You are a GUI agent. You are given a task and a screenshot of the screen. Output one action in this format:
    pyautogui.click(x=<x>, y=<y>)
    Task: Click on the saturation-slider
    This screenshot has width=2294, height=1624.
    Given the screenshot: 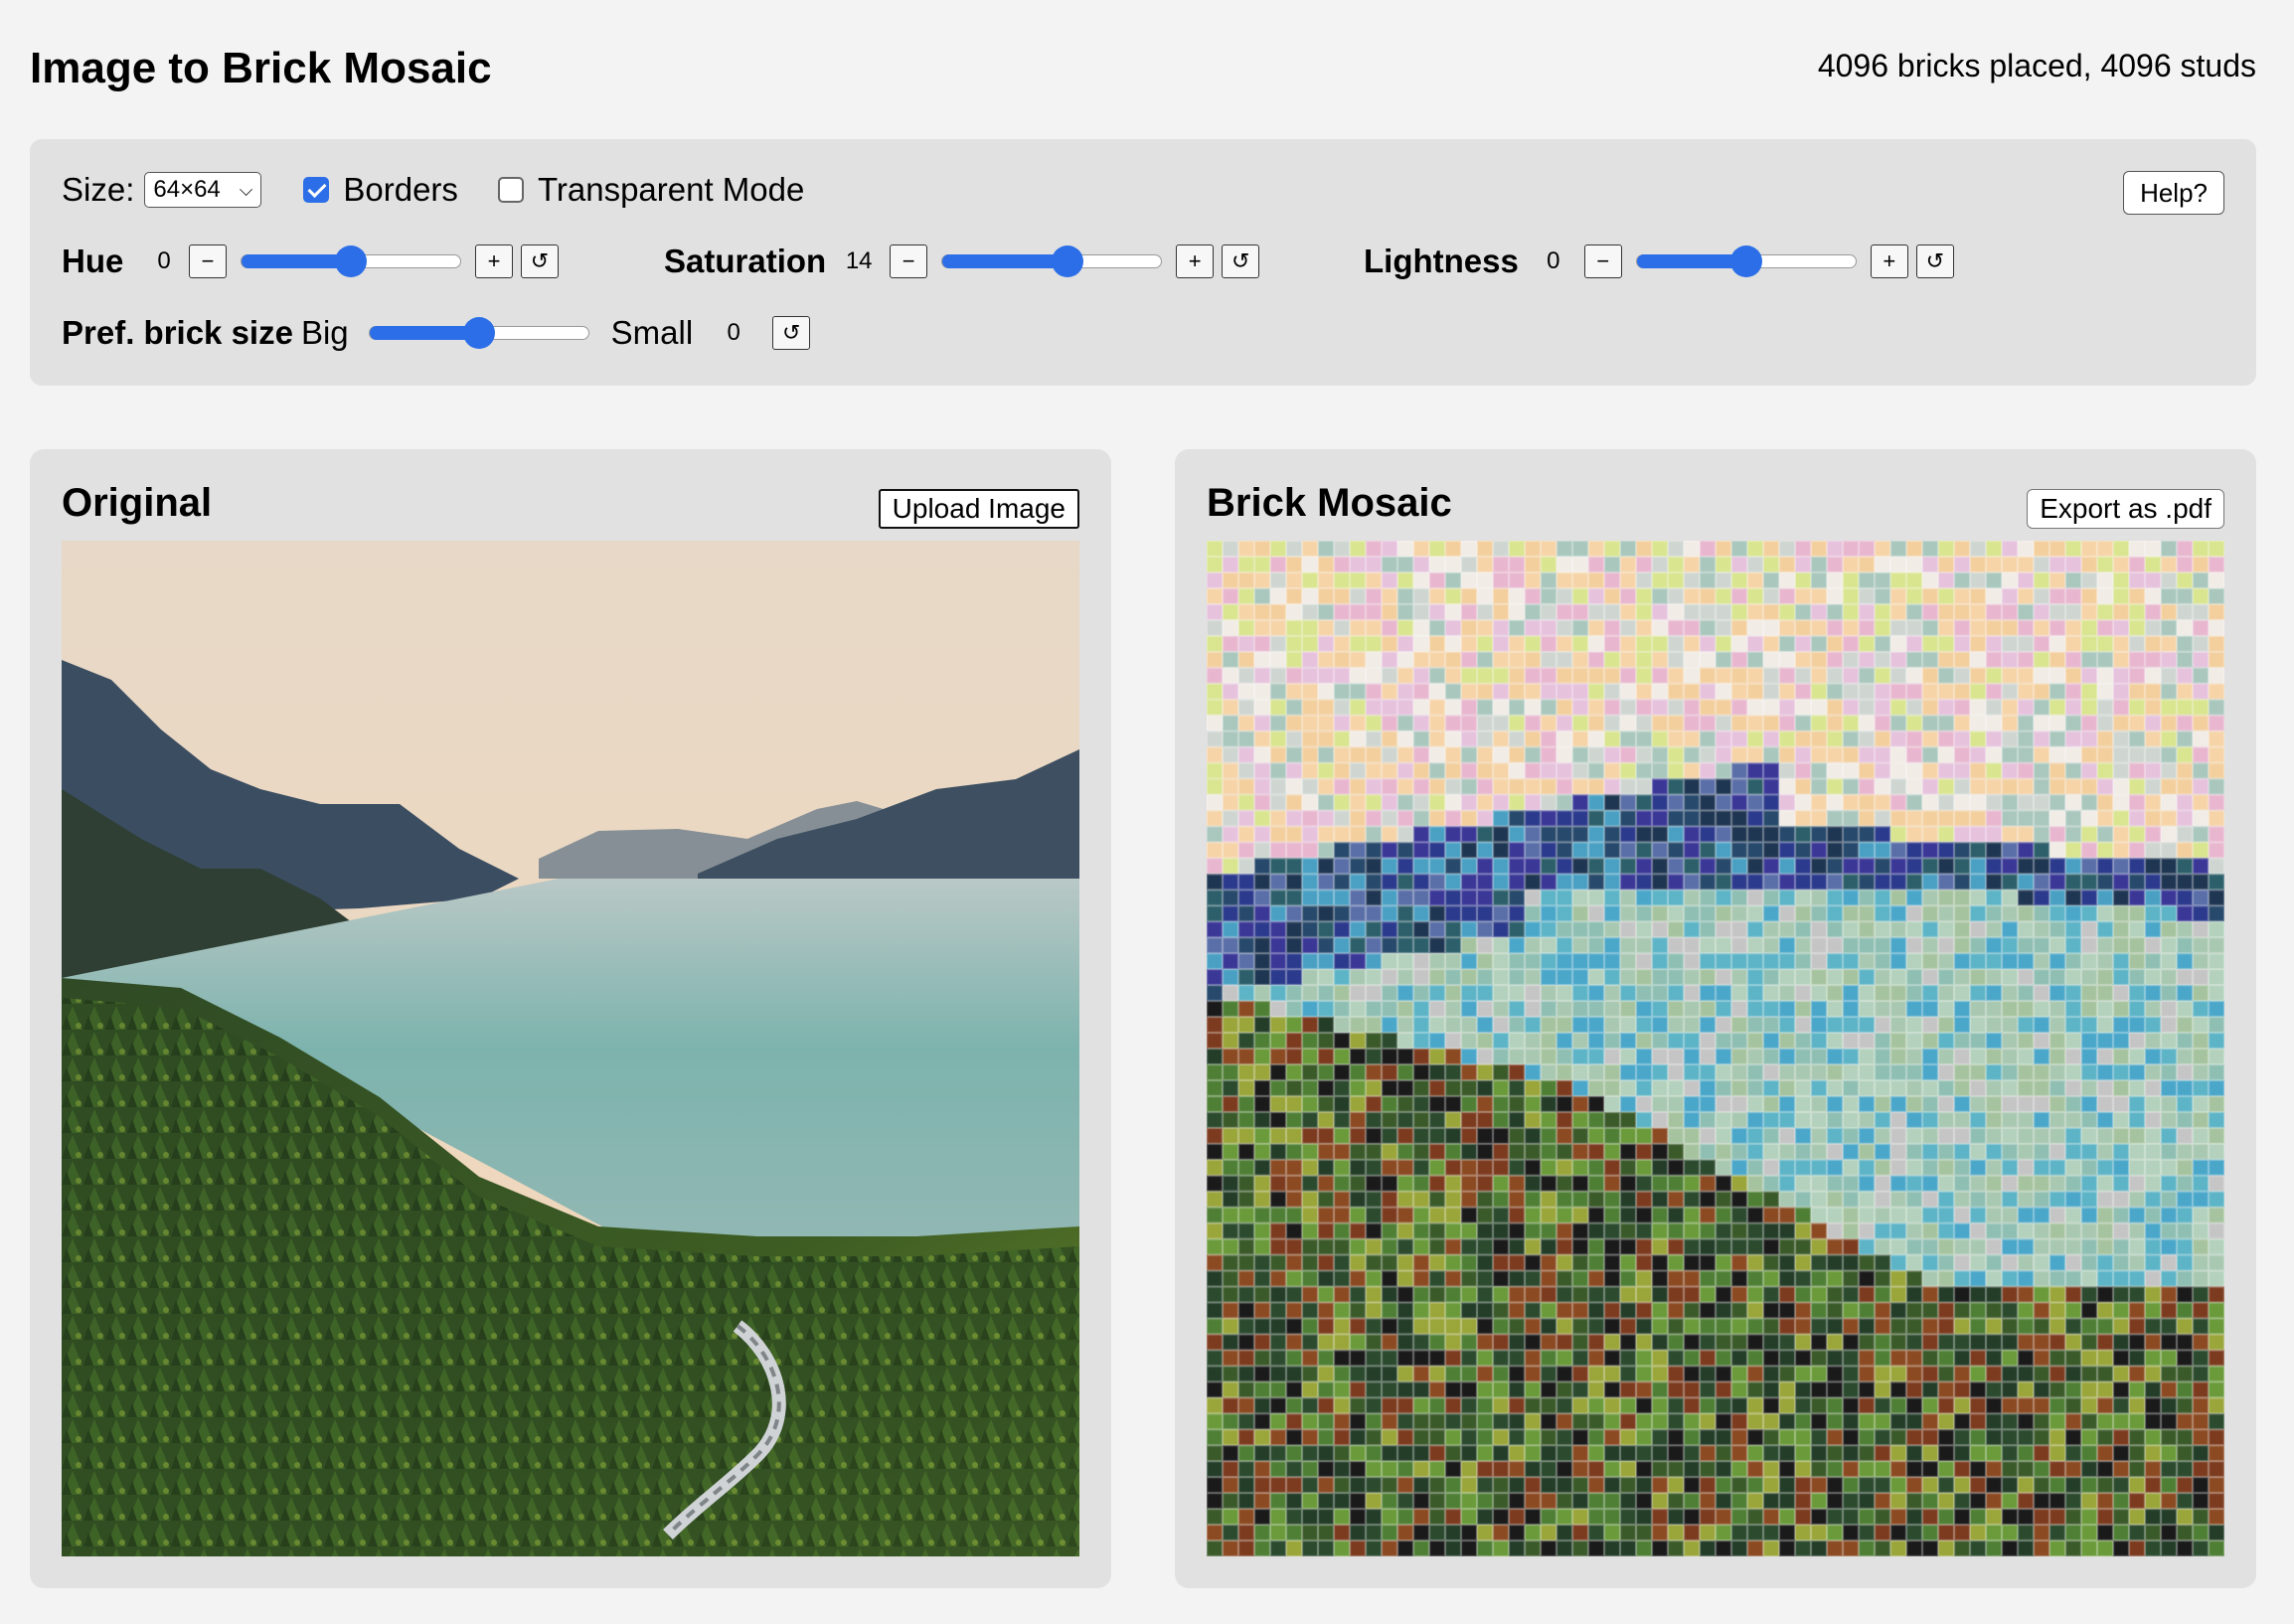 What is the action you would take?
    pyautogui.click(x=1052, y=261)
    